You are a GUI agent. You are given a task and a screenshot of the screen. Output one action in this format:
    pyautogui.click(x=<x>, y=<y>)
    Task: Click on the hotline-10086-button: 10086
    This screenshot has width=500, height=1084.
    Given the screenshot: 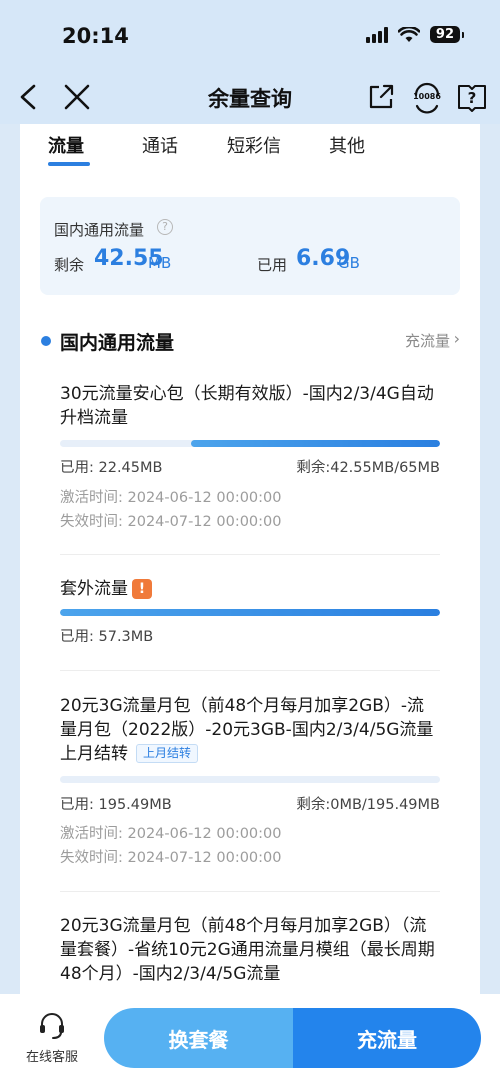 What is the action you would take?
    pyautogui.click(x=427, y=97)
    